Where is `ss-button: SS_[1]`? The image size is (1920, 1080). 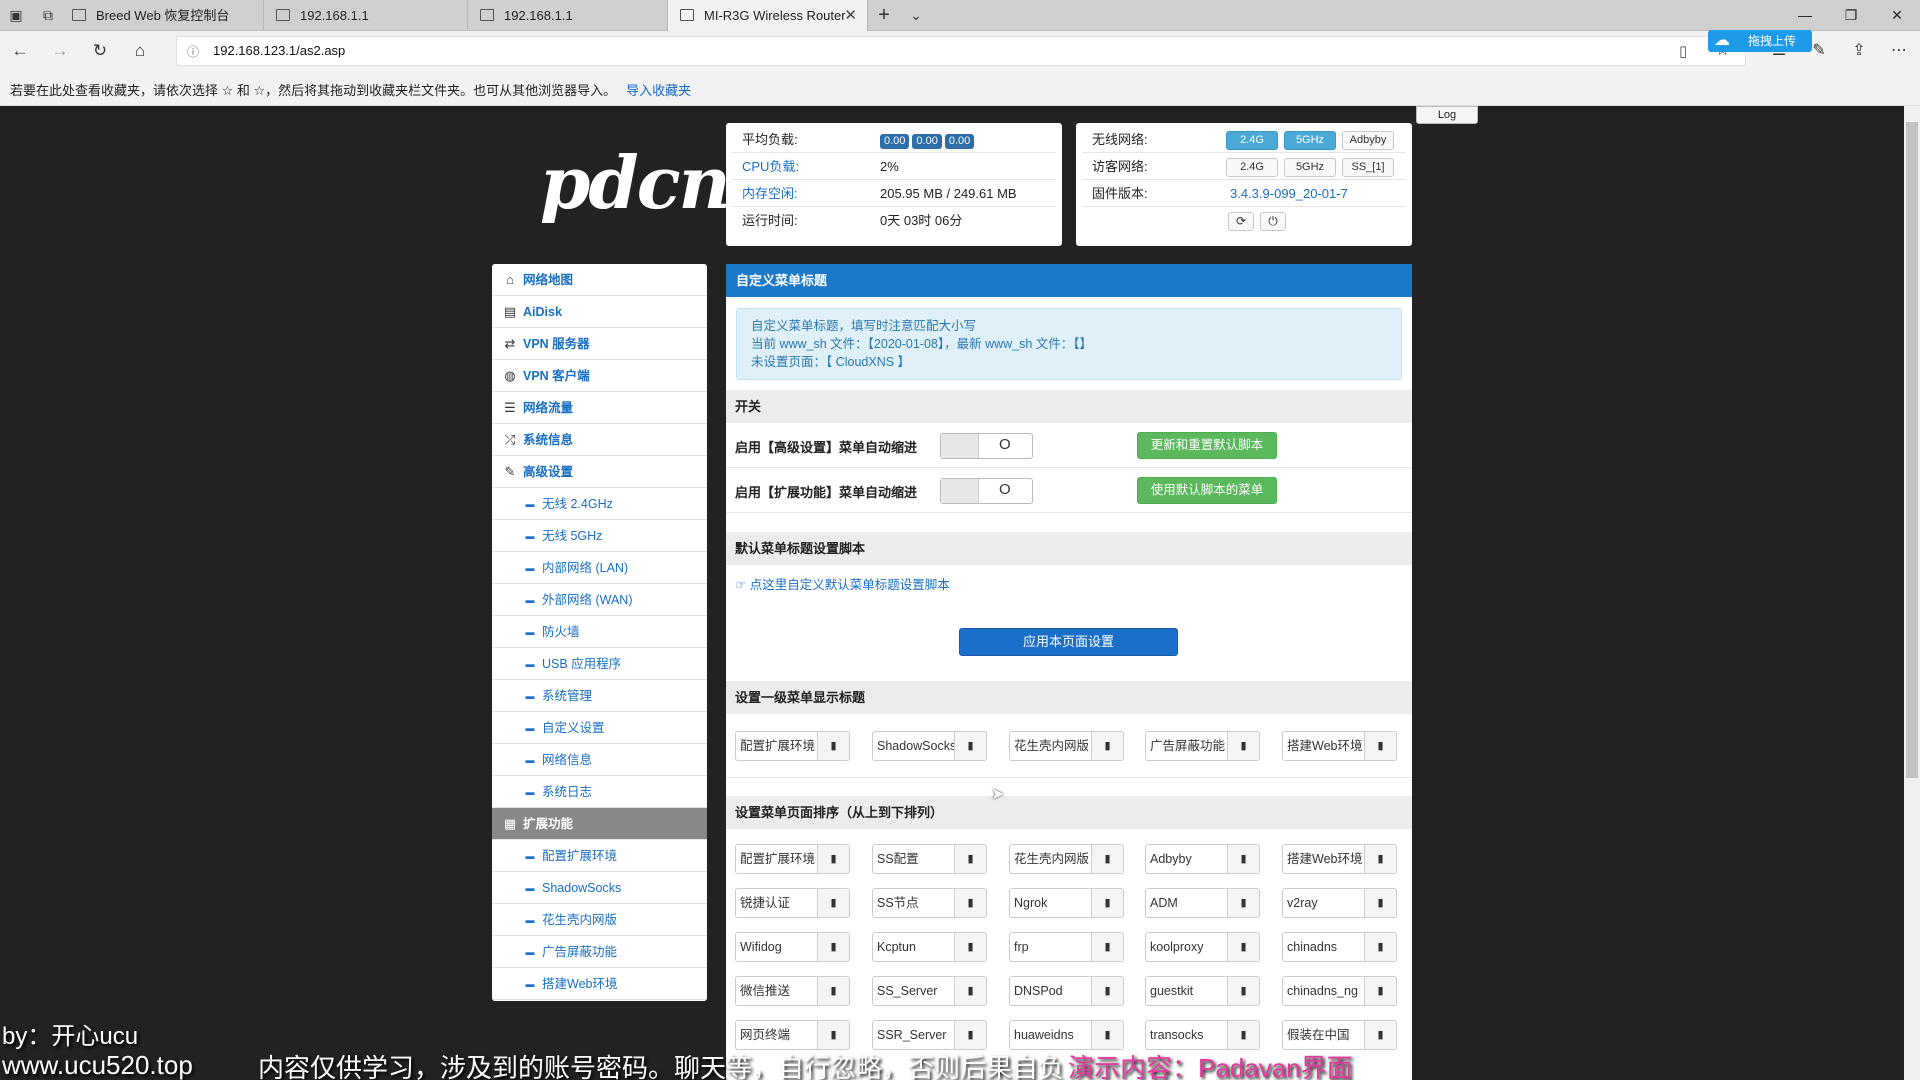
ss-button: SS_[1] is located at coordinates (1368, 167).